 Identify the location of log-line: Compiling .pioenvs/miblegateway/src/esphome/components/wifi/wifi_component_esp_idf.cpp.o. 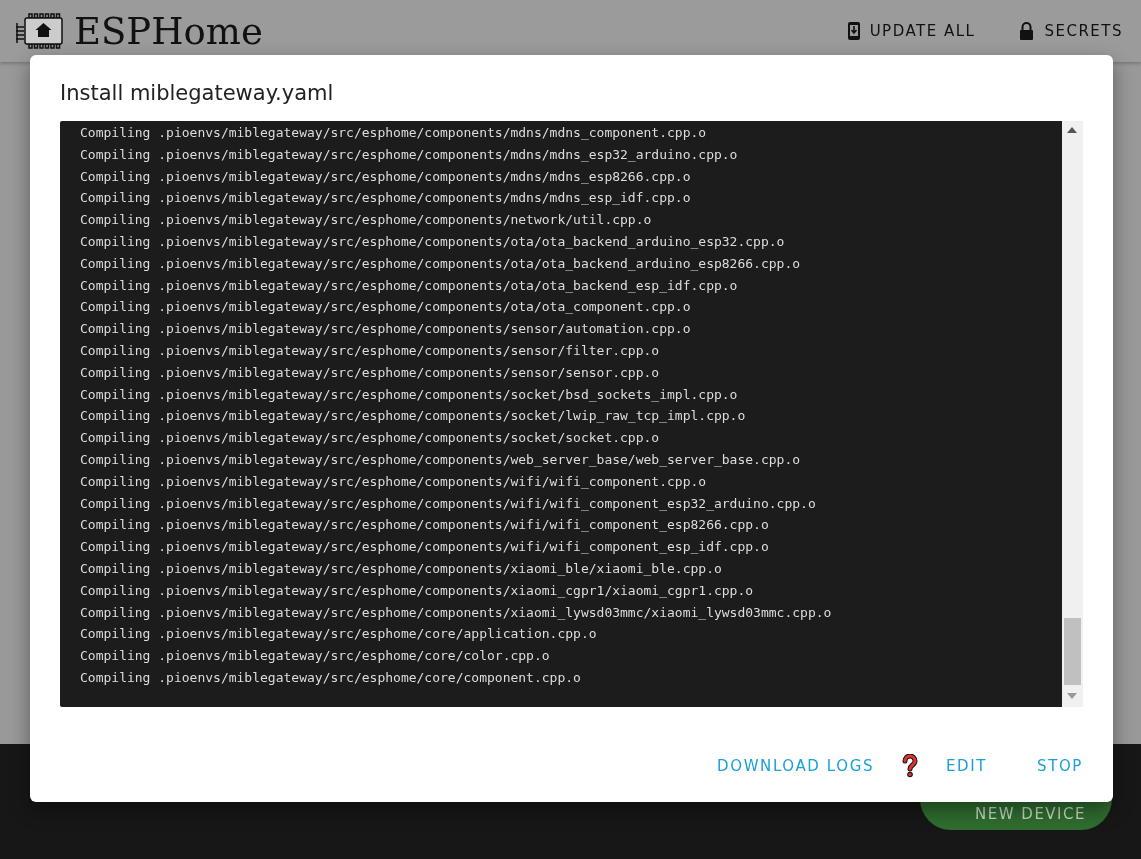
(425, 547).